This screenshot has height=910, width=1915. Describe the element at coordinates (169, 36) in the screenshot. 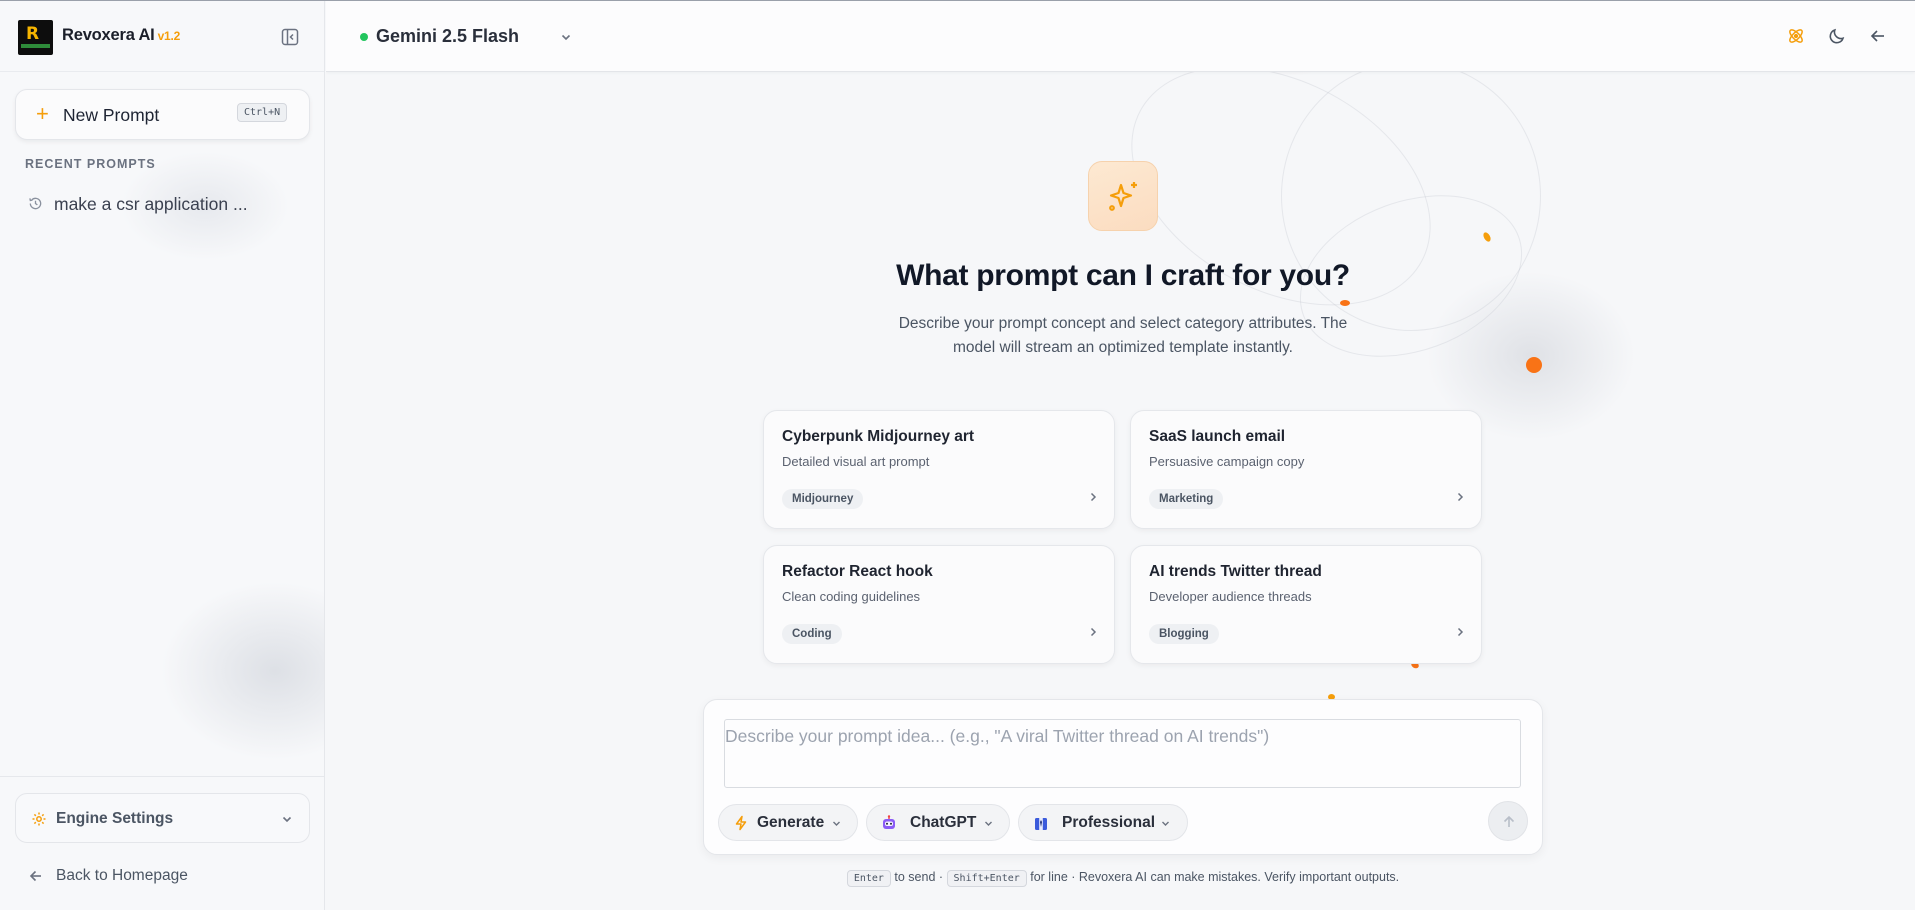

I see `version-badge: v1.2` at that location.